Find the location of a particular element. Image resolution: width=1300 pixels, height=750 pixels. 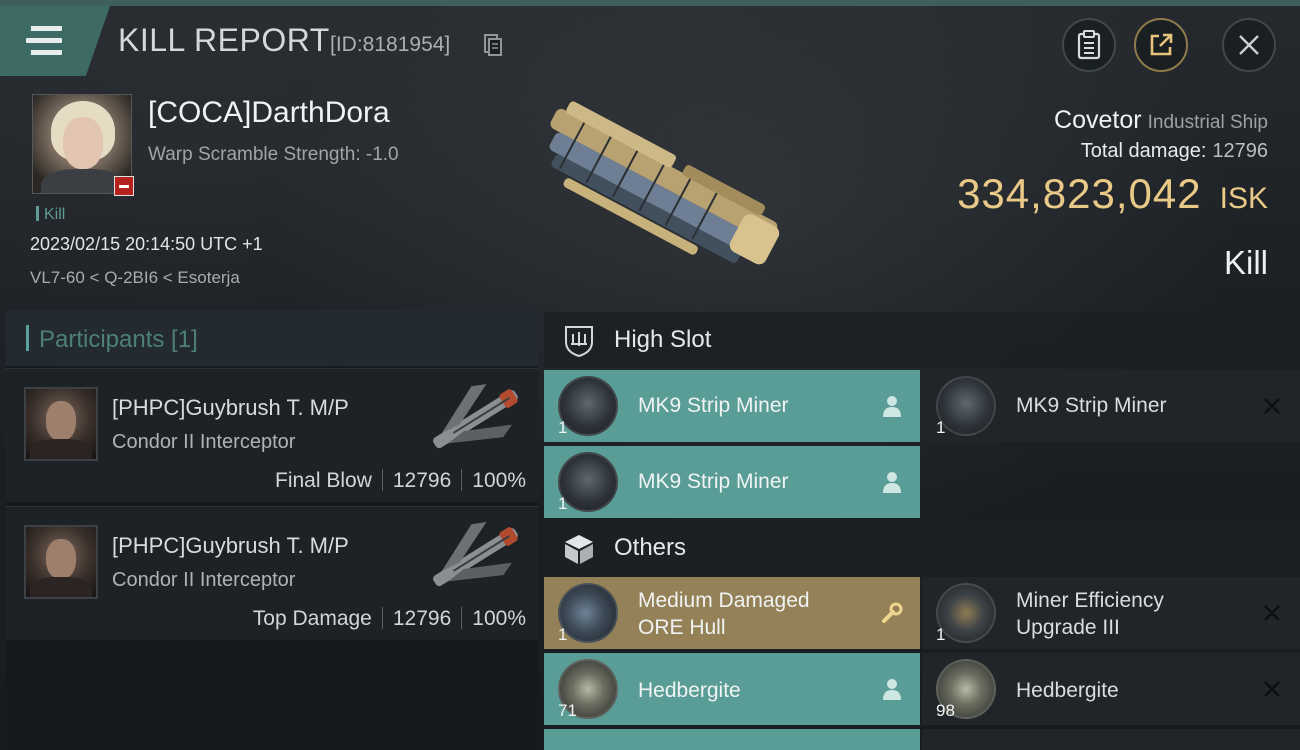

fitting-item: 98 Hedbergite is located at coordinates (1111, 689).